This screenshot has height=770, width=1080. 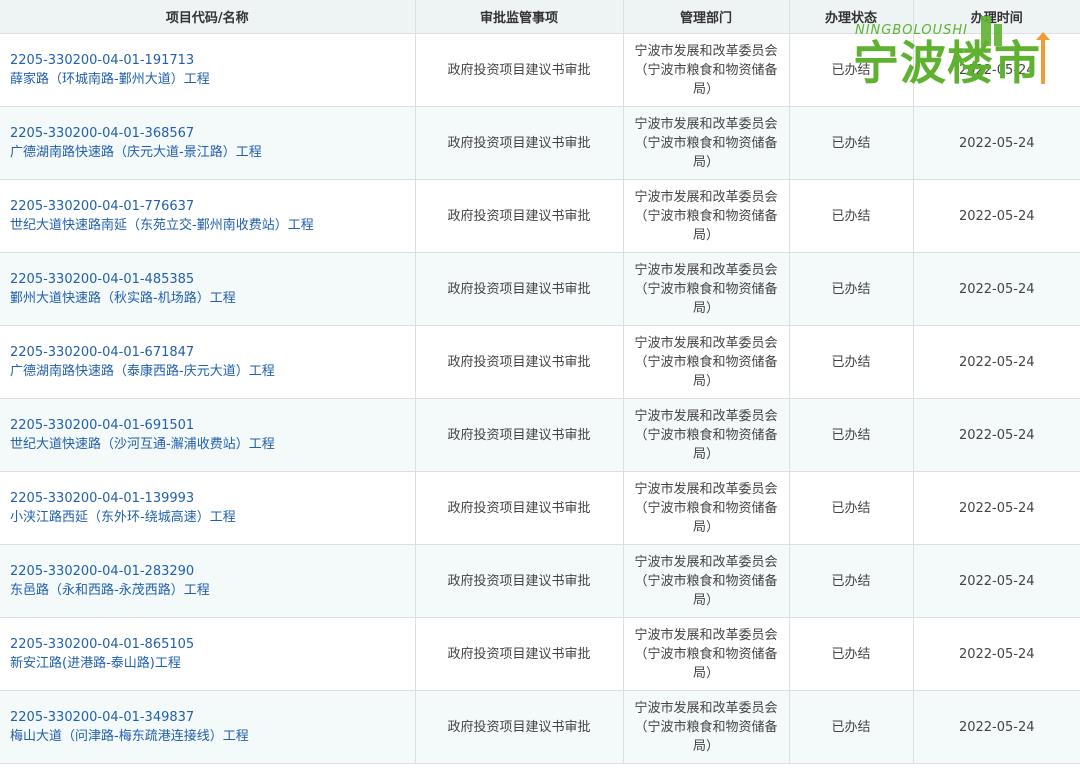 What do you see at coordinates (207, 206) in the screenshot?
I see `project-code-link: 2205-330200-04-01-776637` at bounding box center [207, 206].